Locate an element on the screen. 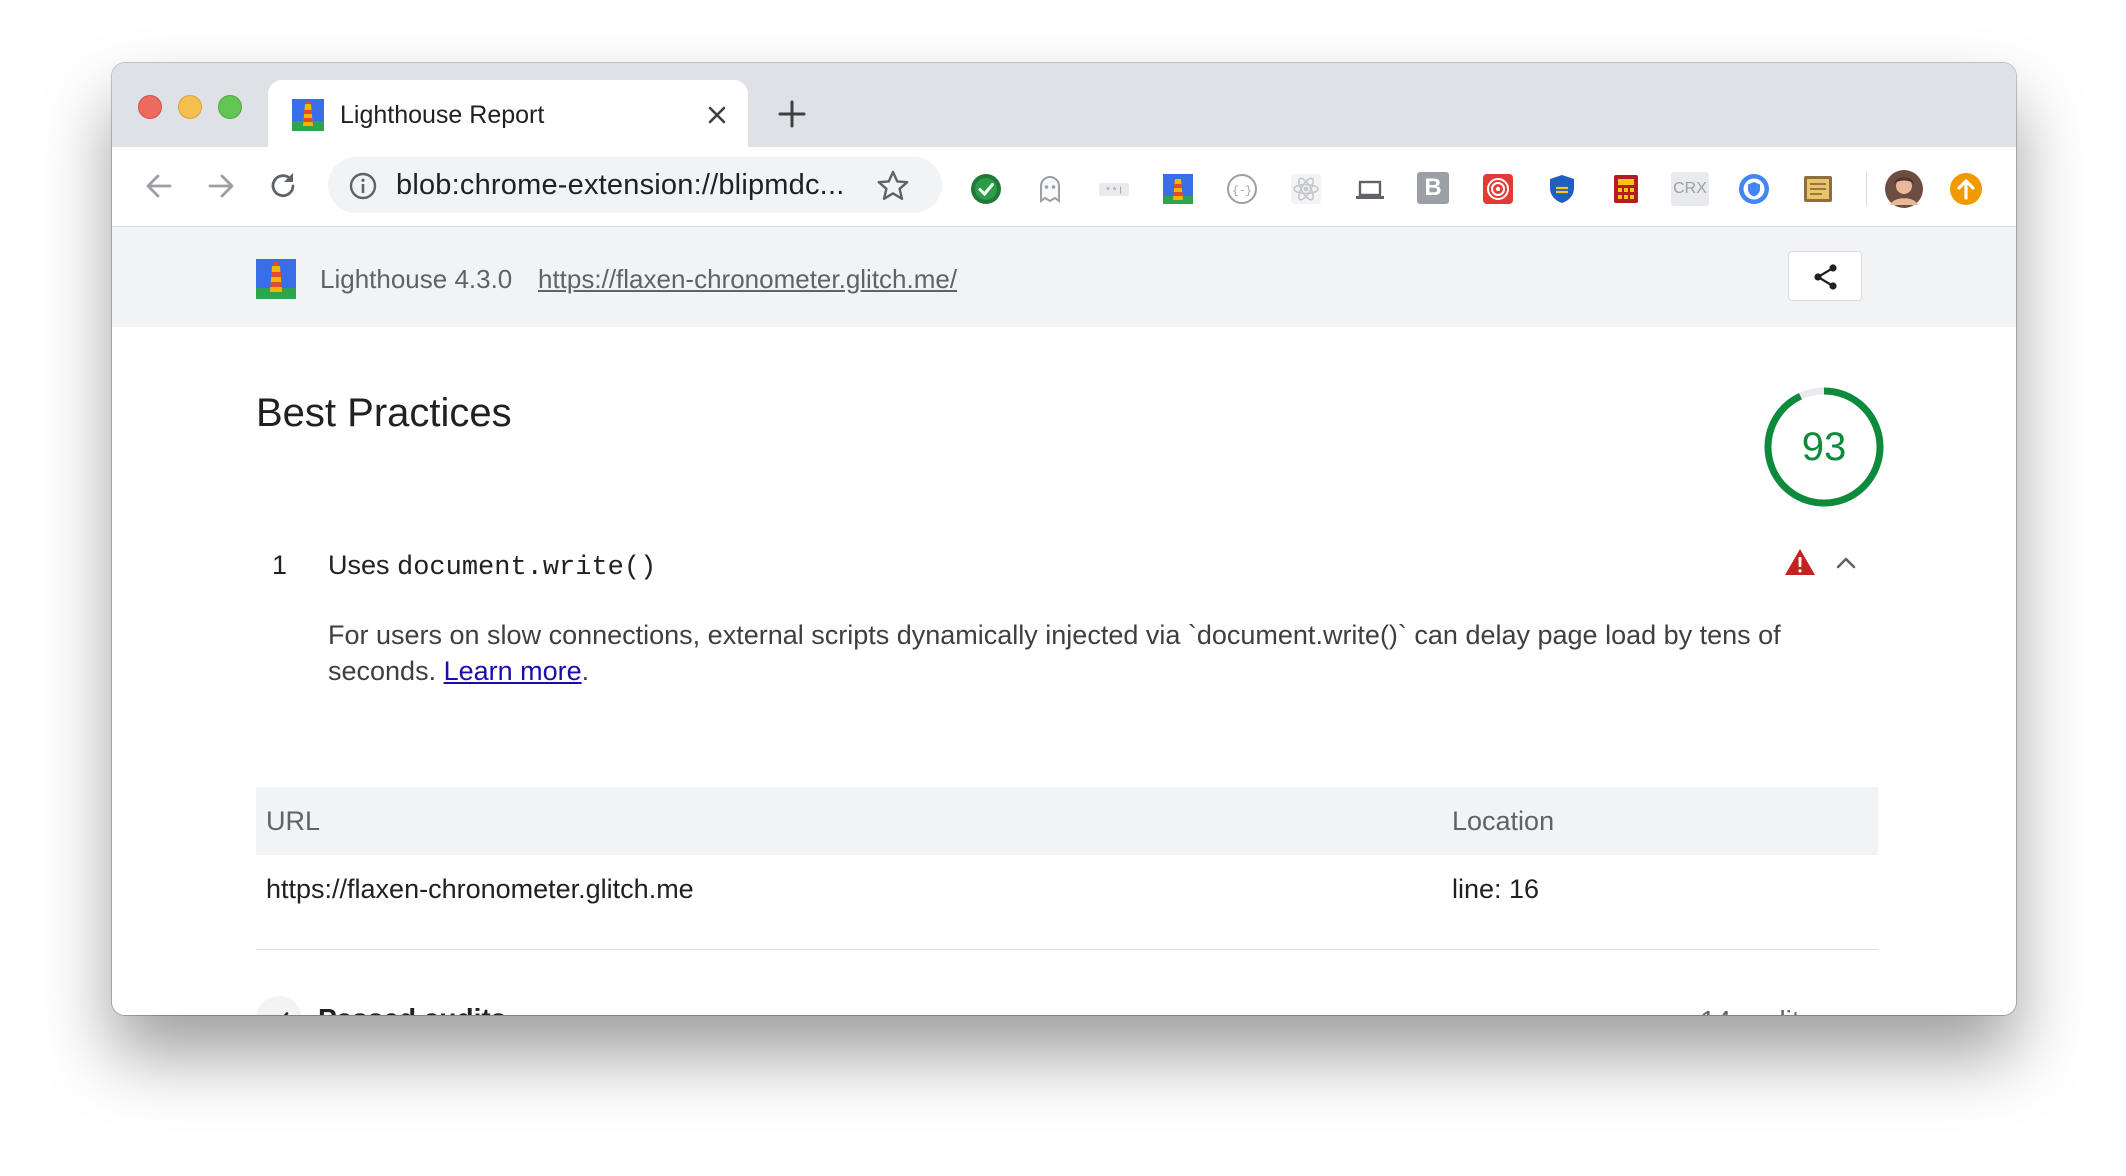 This screenshot has width=2126, height=1176. checkmark-icon is located at coordinates (286, 1013).